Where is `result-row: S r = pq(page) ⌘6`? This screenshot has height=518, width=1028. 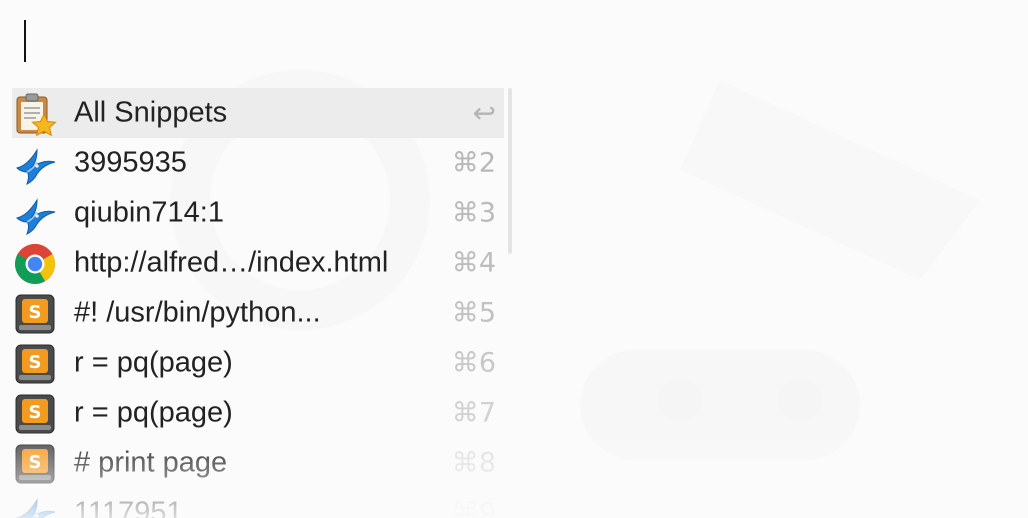
result-row: S r = pq(page) ⌘6 is located at coordinates (258, 363).